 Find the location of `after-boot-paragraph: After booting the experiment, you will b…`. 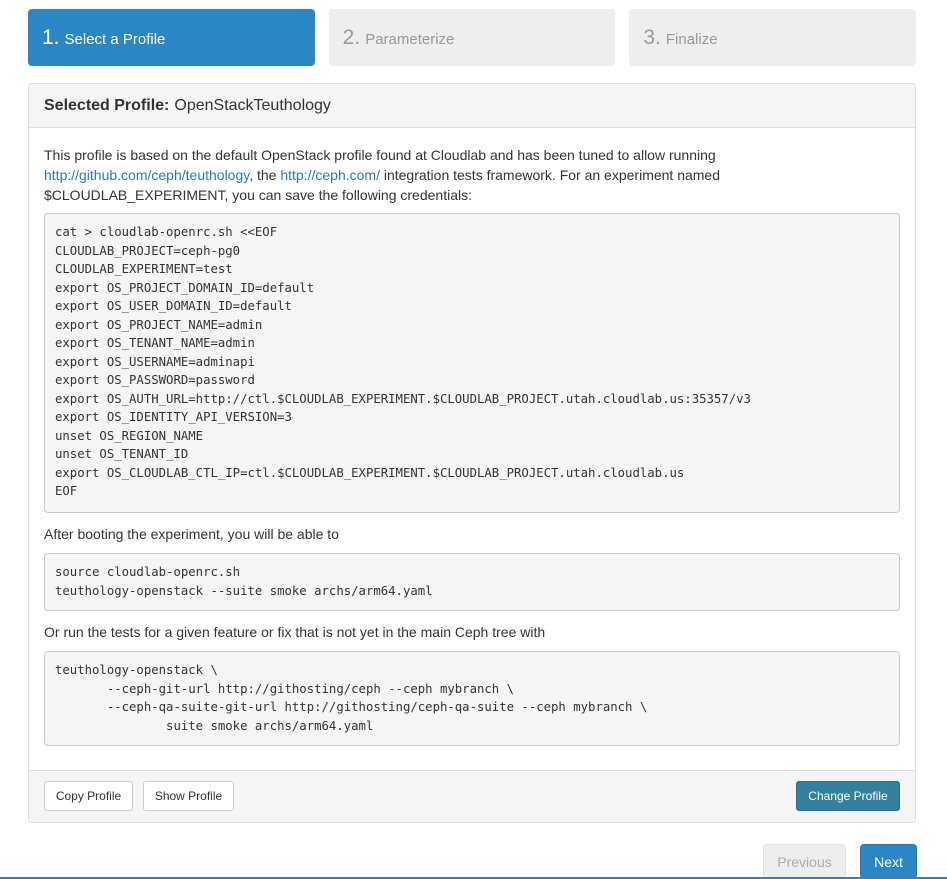

after-boot-paragraph: After booting the experiment, you will b… is located at coordinates (191, 534).